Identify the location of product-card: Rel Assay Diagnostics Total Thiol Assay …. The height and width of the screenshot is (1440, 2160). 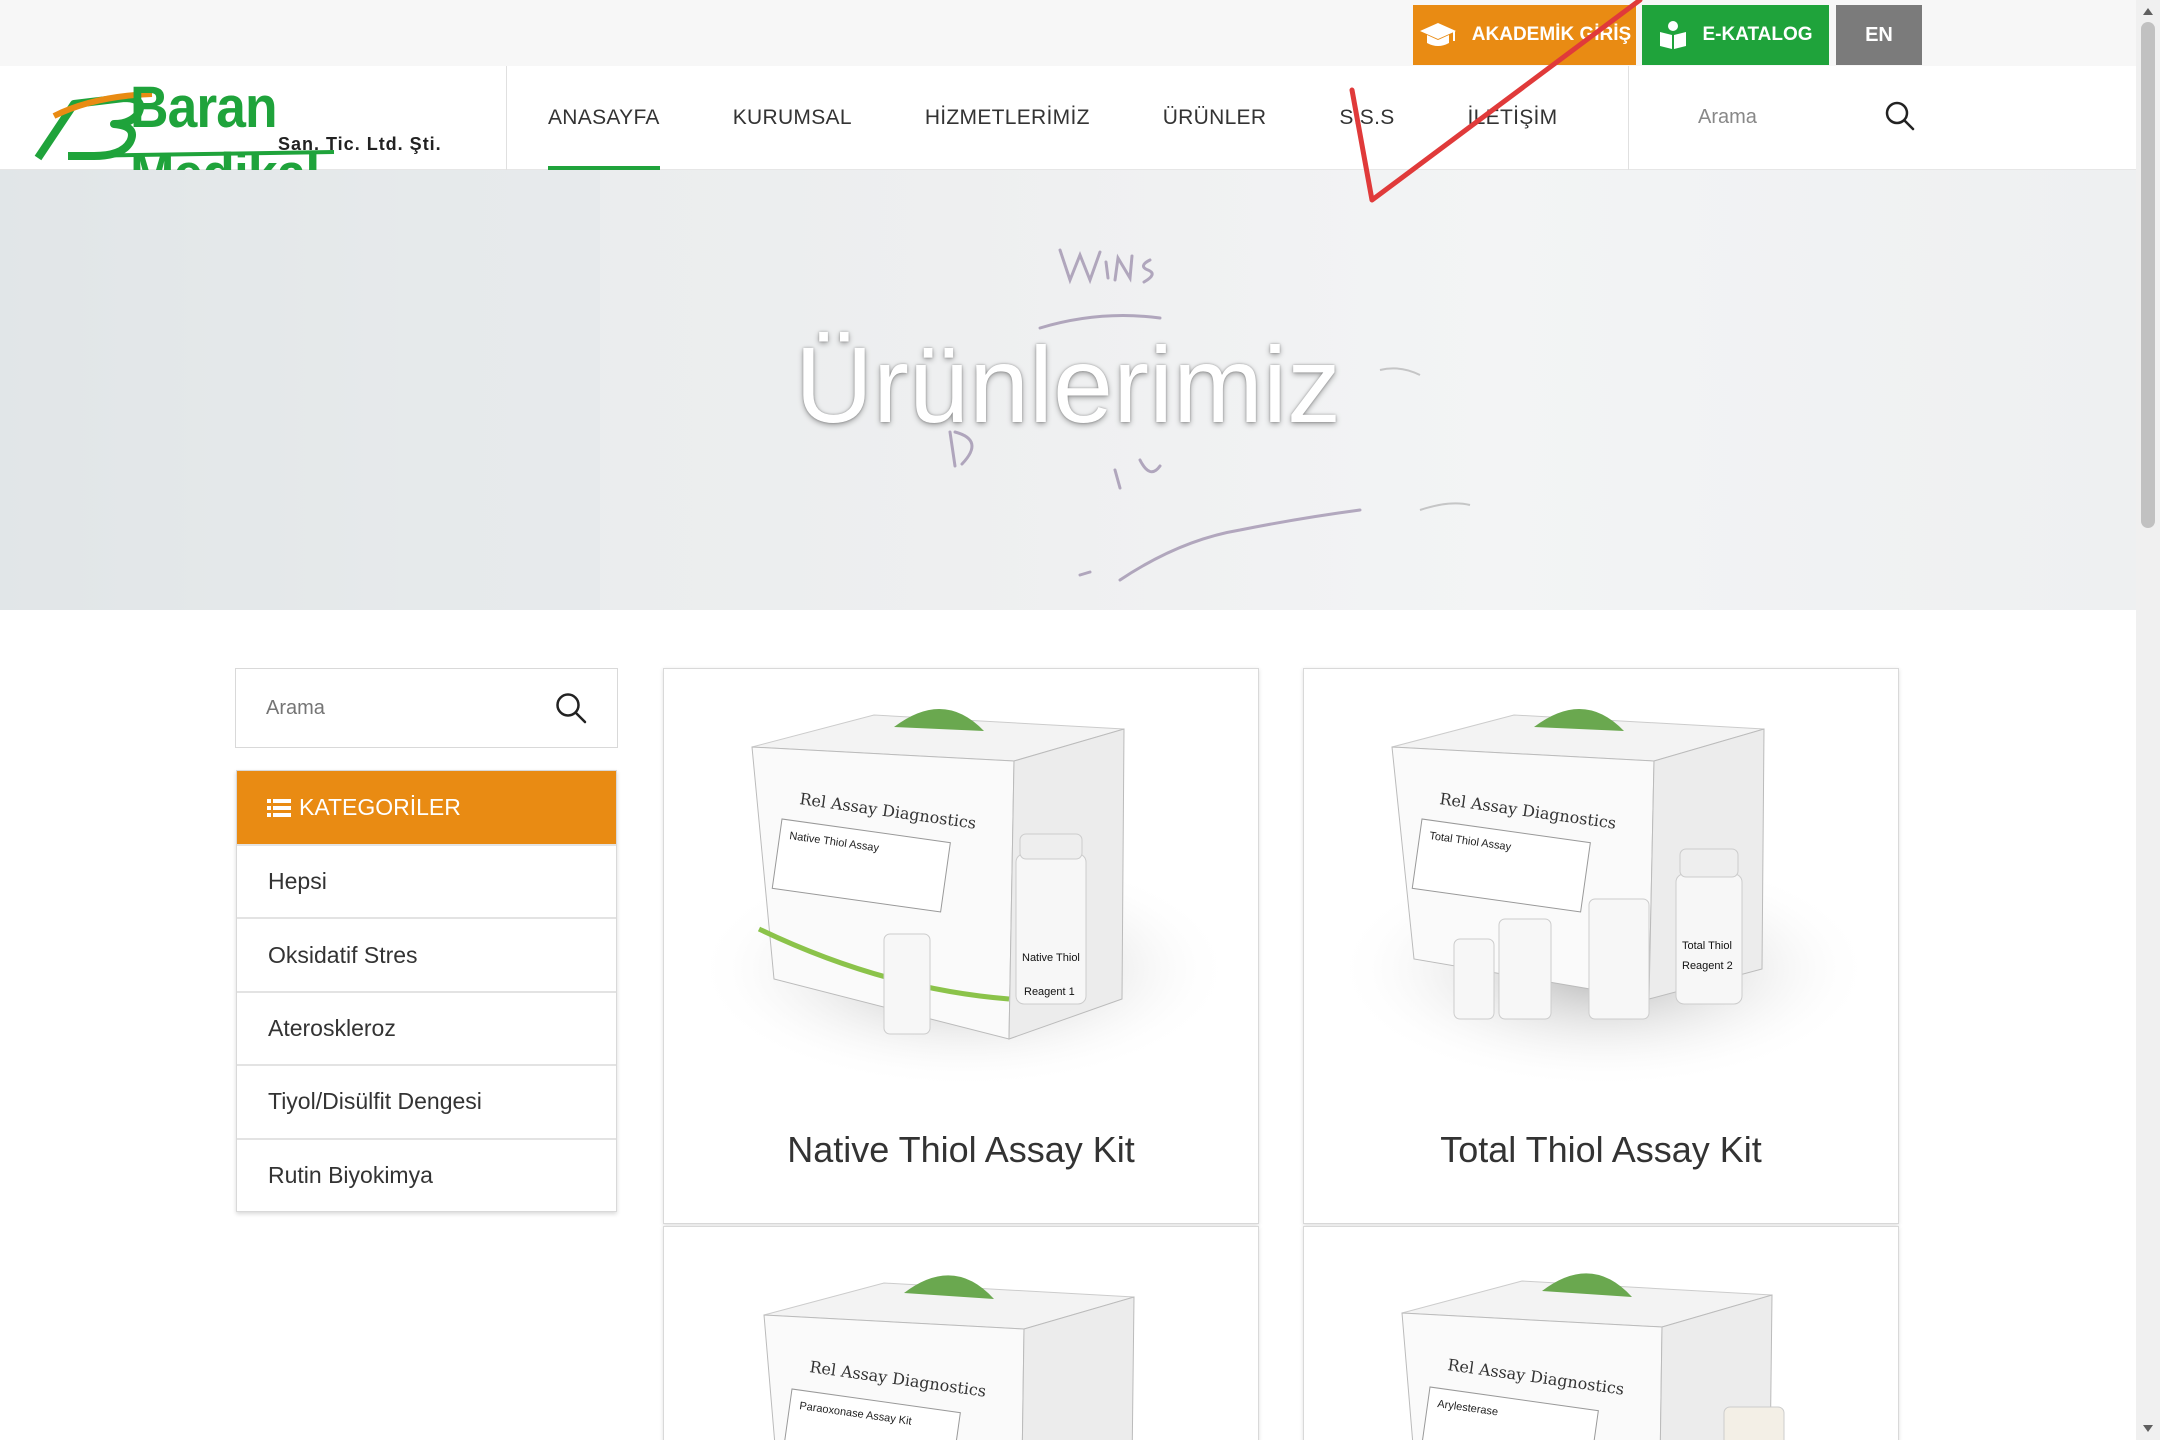
(1601, 946).